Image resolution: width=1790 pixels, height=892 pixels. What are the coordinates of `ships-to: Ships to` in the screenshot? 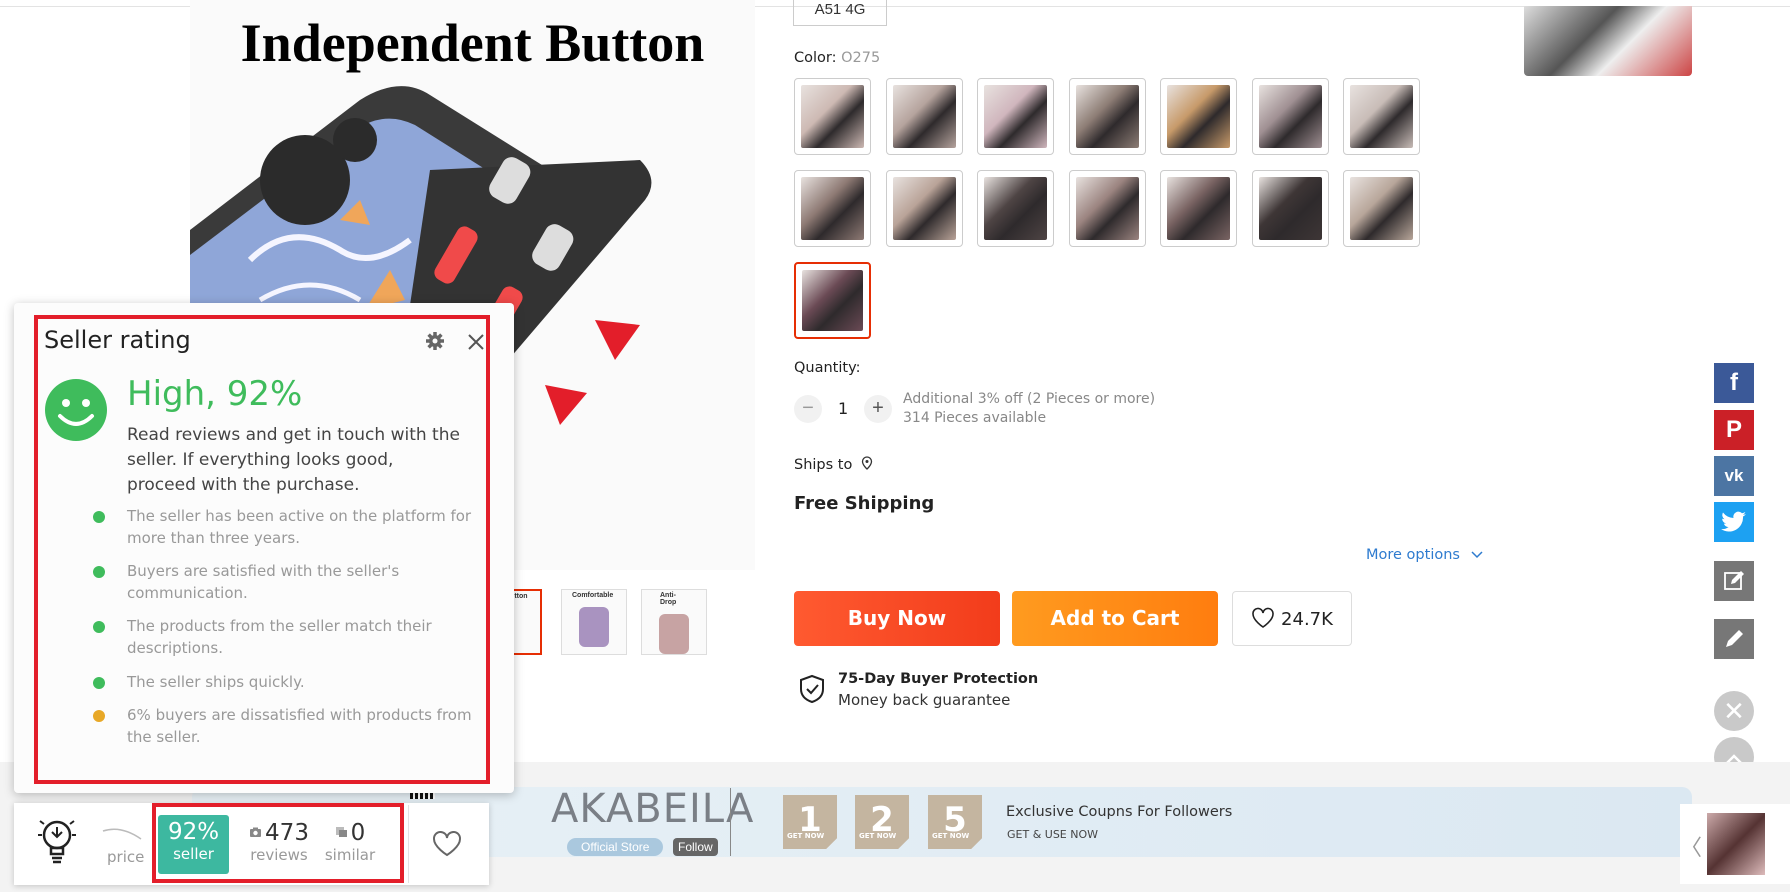 It's located at (833, 464).